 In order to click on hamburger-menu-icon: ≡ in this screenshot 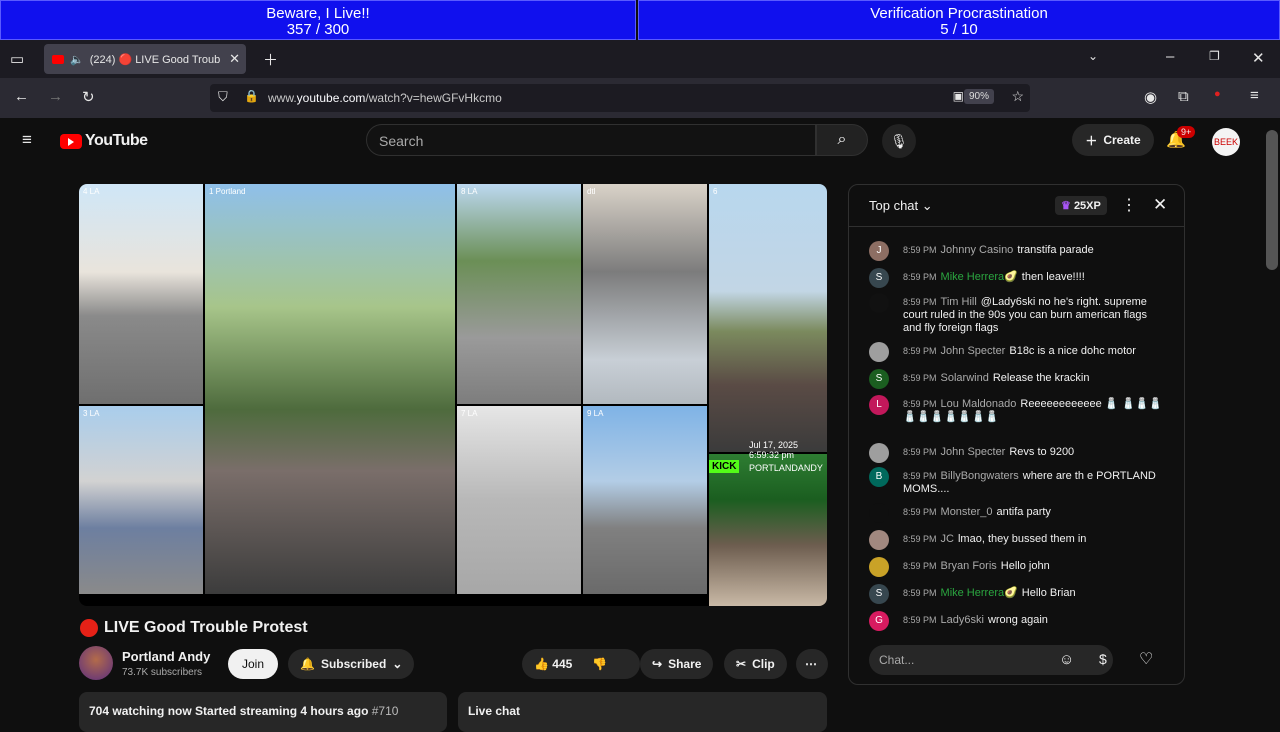, I will do `click(27, 140)`.